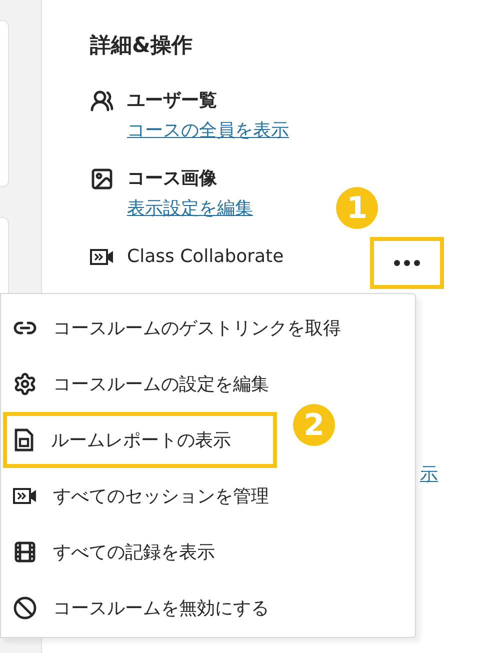  Describe the element at coordinates (208, 131) in the screenshot. I see `section-link: コースの全員を表示` at that location.